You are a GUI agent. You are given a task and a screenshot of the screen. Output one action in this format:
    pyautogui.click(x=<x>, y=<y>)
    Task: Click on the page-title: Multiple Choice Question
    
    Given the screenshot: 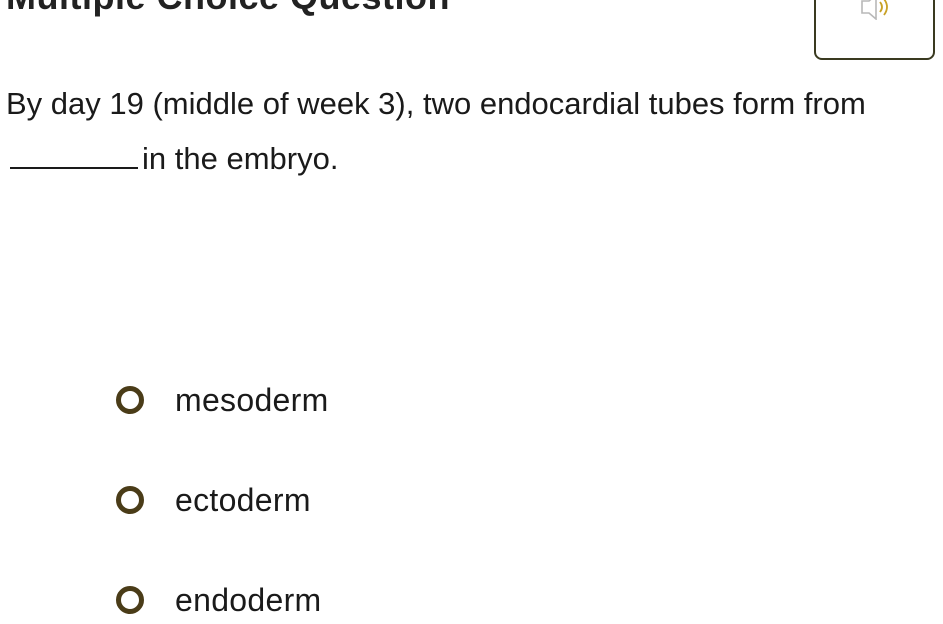 What is the action you would take?
    pyautogui.click(x=228, y=9)
    